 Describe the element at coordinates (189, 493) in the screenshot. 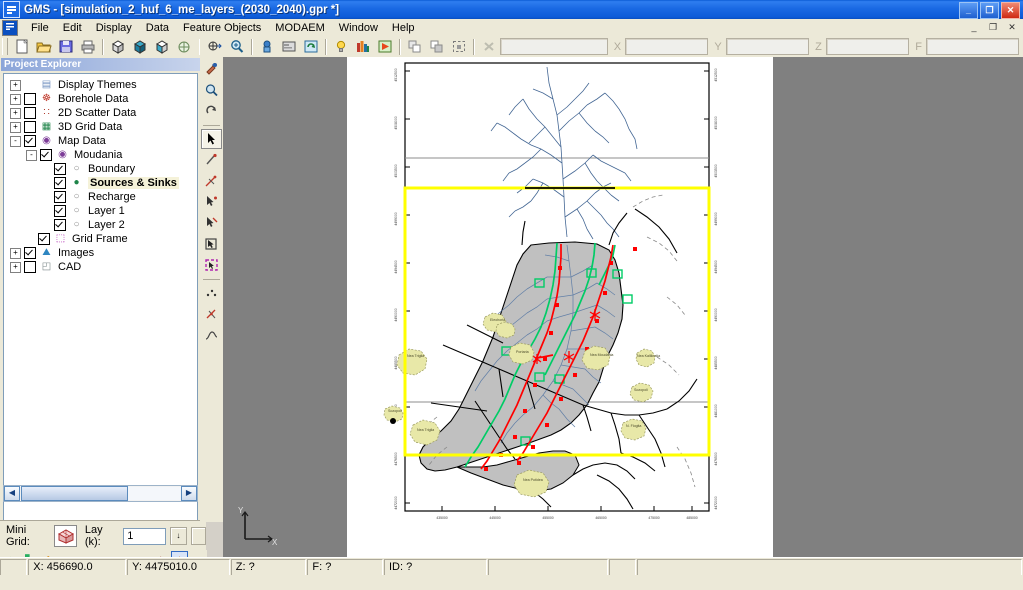

I see `scroll-right-arrow: ▶` at that location.